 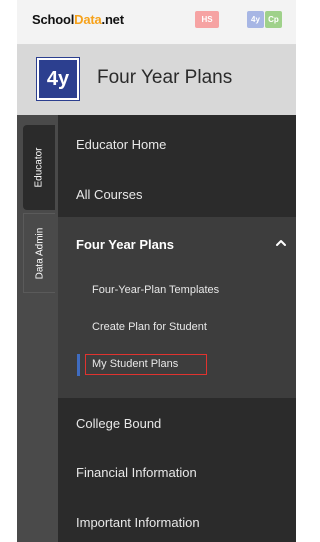 I want to click on menu-item-all-courses: All Courses, so click(x=109, y=194).